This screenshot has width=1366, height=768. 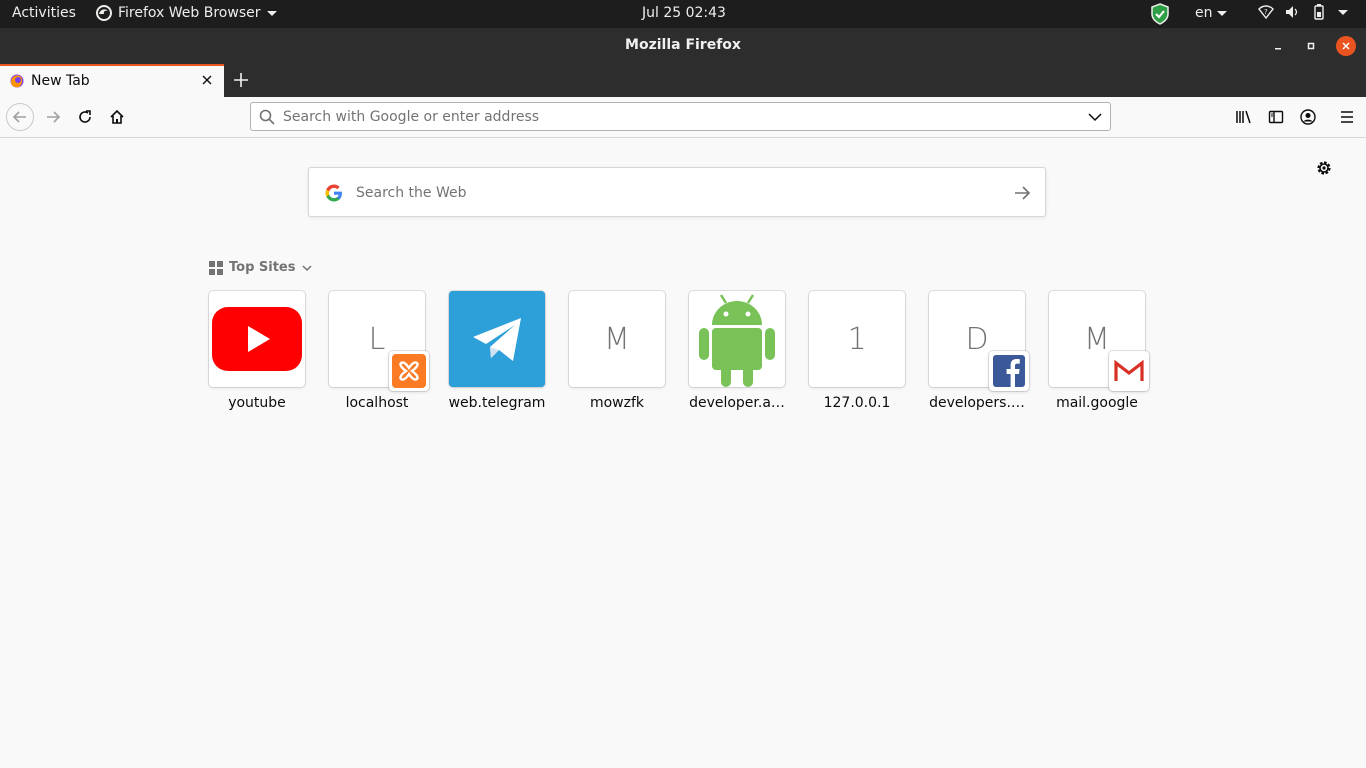 I want to click on top-site-letter: D, so click(x=977, y=339).